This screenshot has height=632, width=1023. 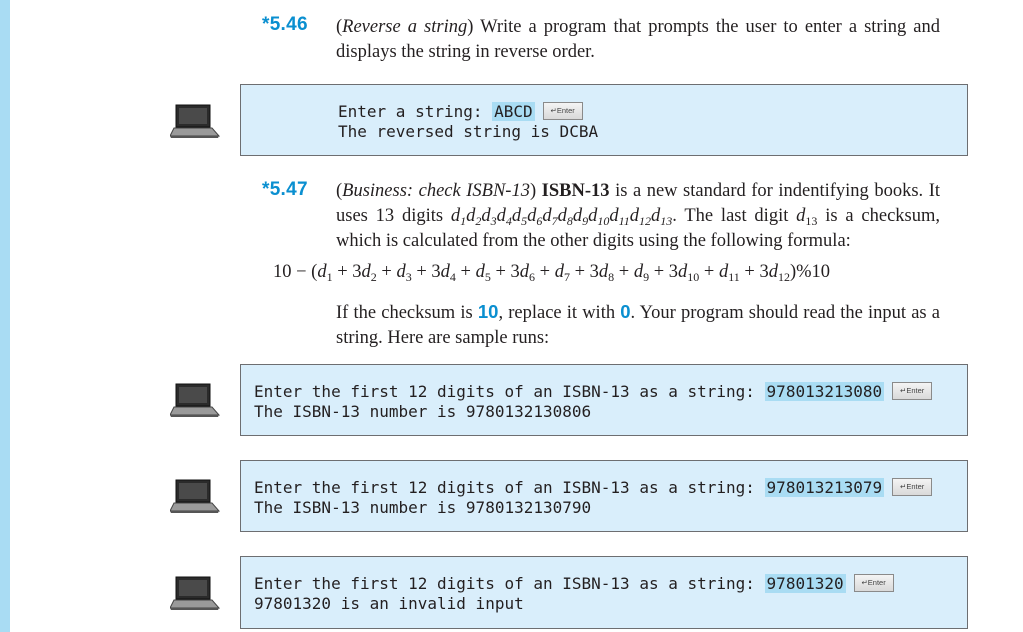 I want to click on note-text: If the checksum is, so click(x=407, y=313).